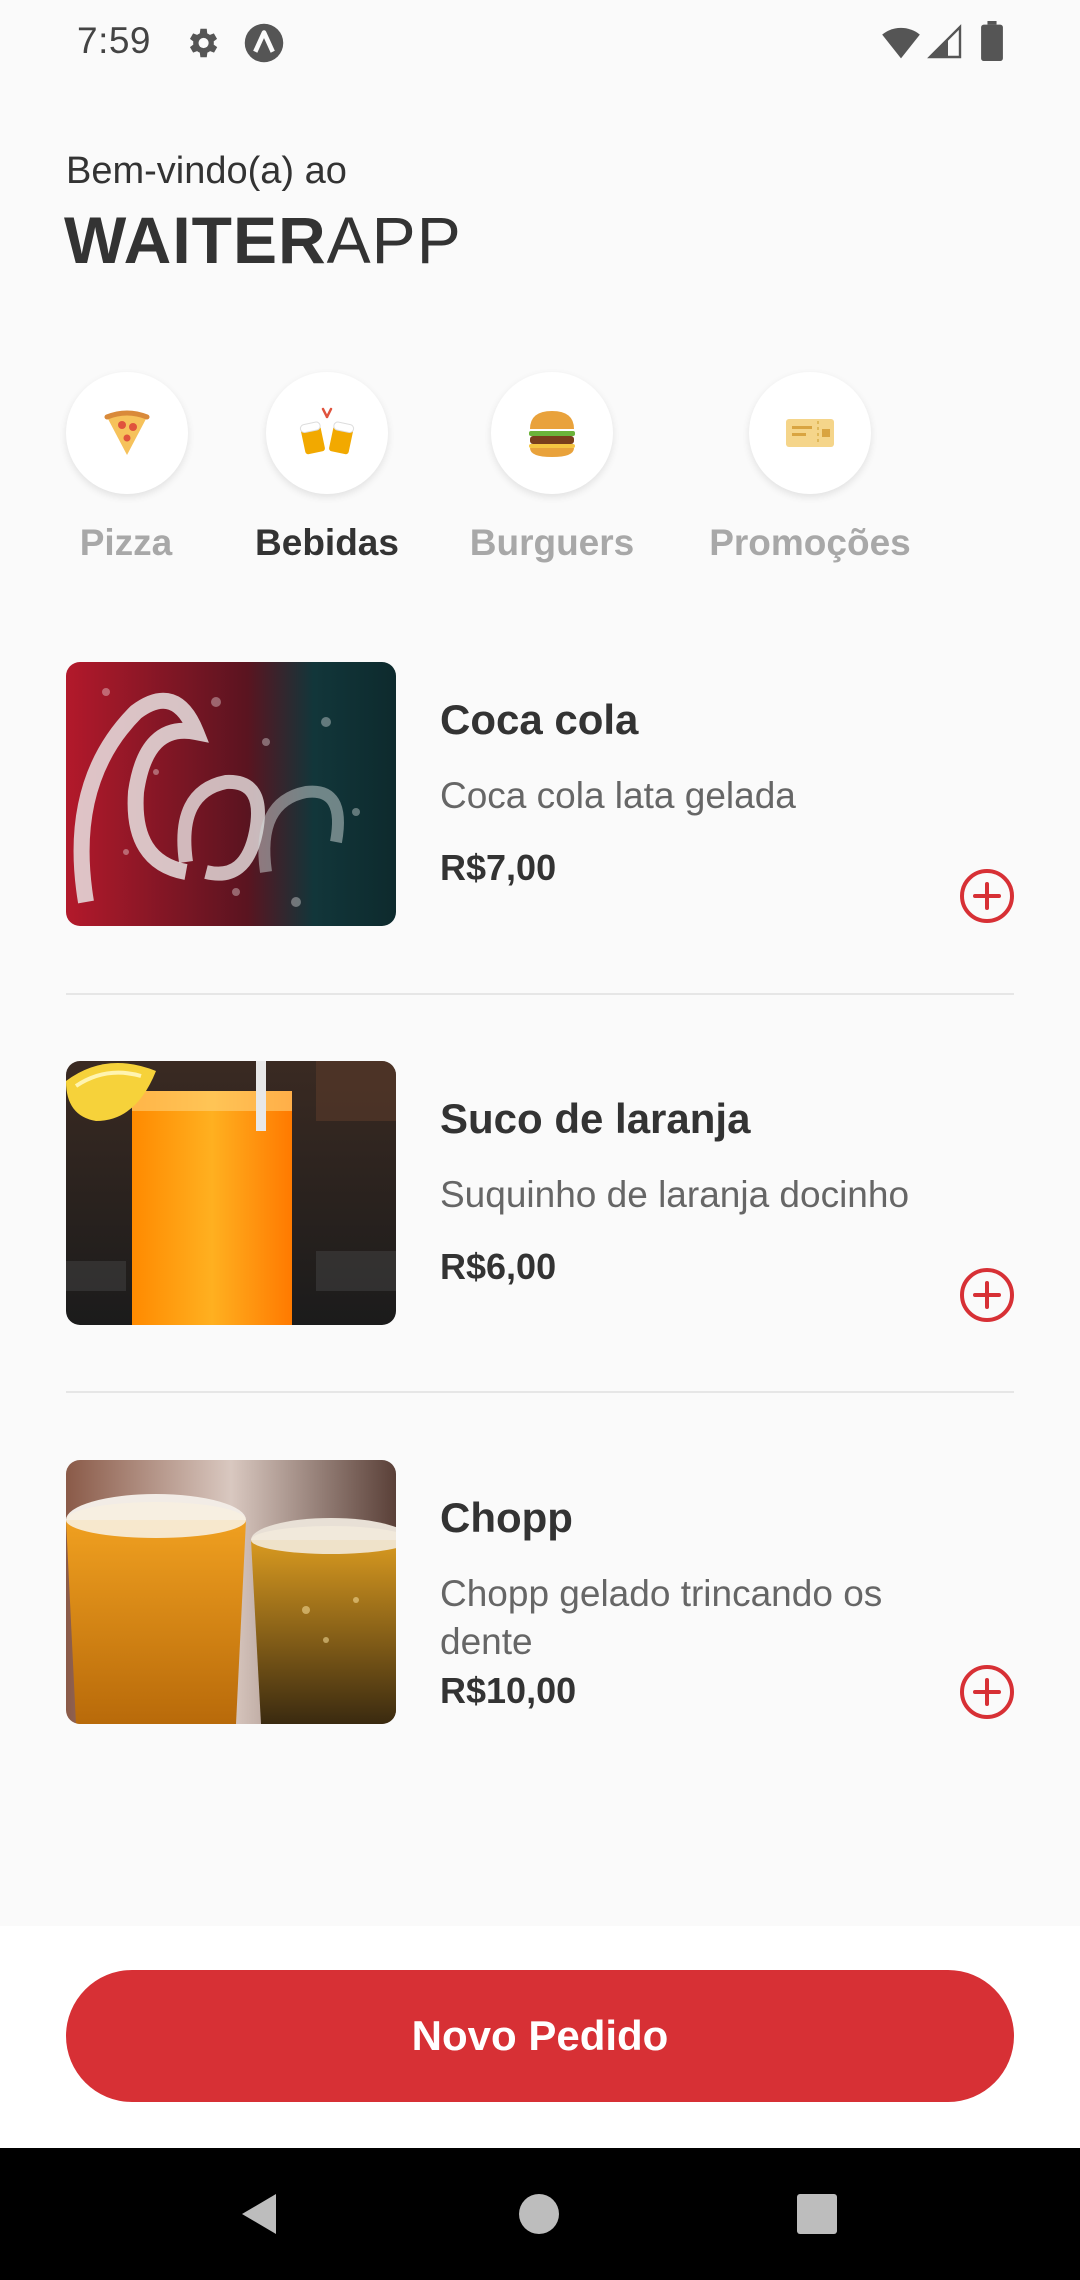 The image size is (1080, 2280). I want to click on status-bar: 7:59, so click(540, 43).